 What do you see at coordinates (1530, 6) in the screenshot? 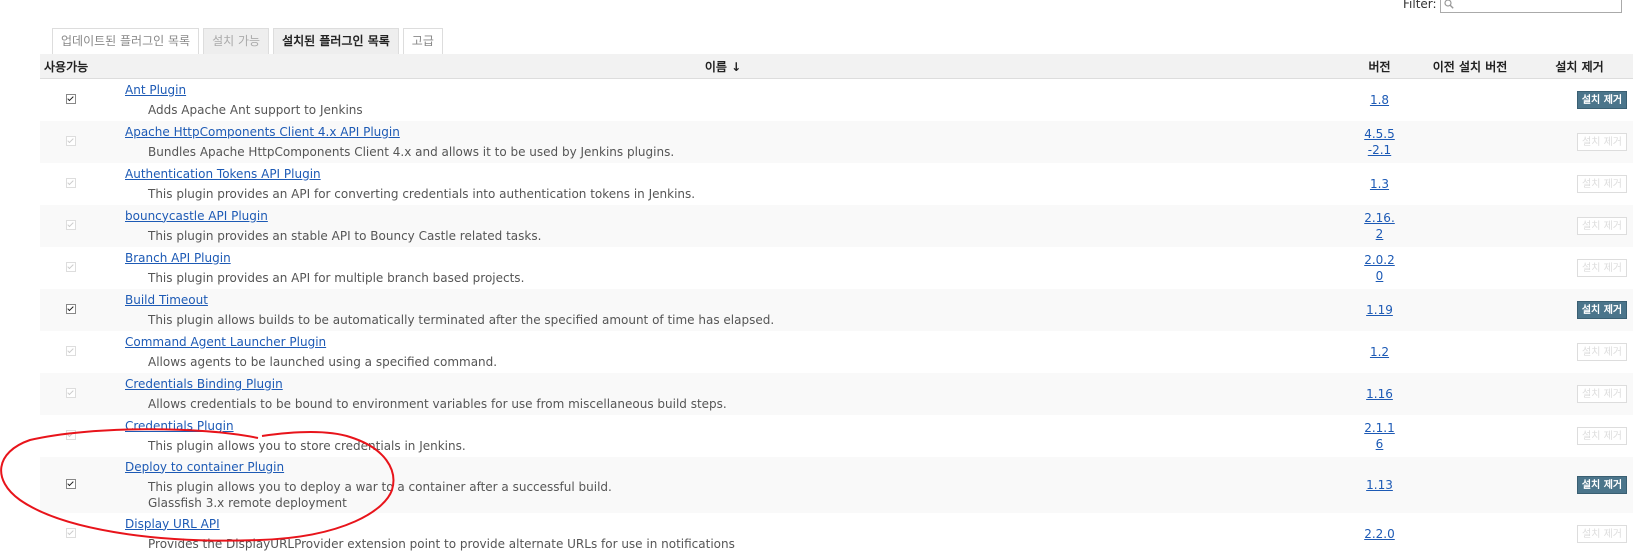
I see `filter-input` at bounding box center [1530, 6].